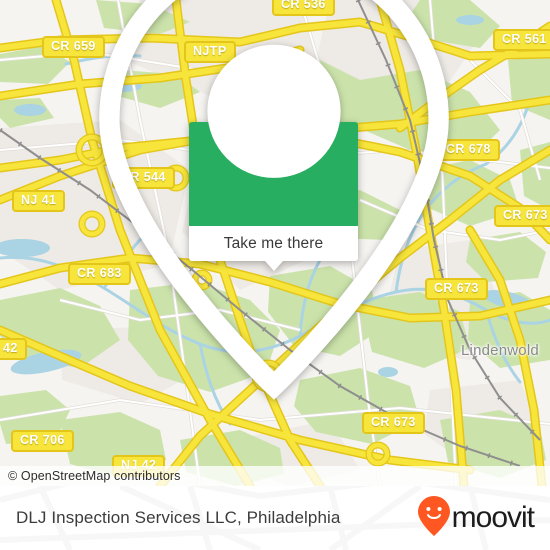 Image resolution: width=550 pixels, height=550 pixels. I want to click on road-shield: CR 706, so click(42, 441).